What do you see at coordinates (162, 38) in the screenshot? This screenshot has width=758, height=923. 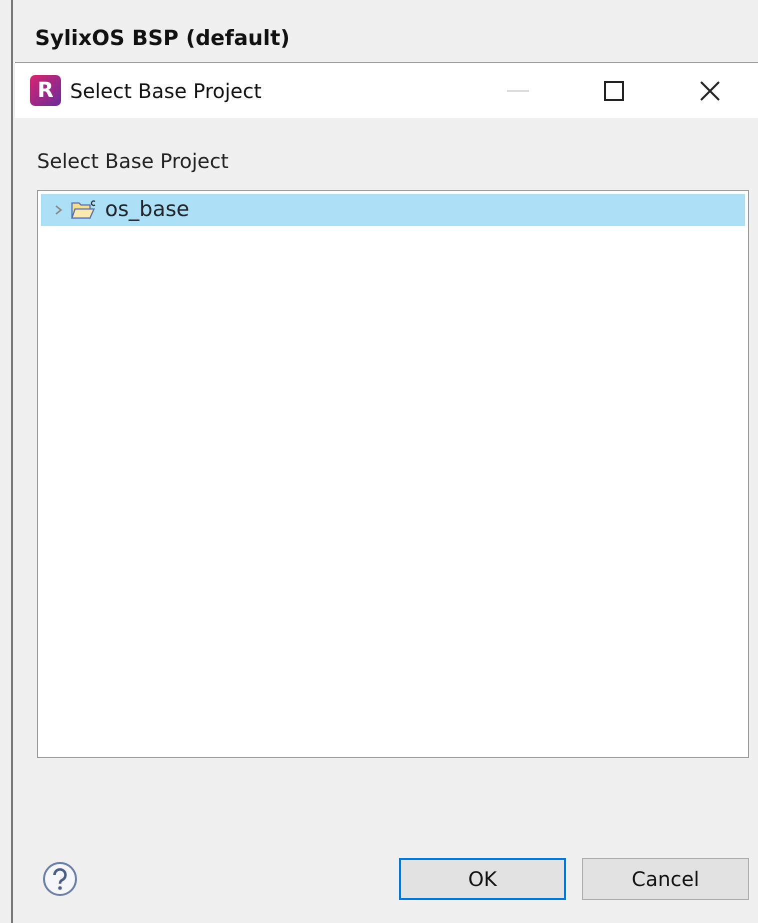 I see `window-title: SylixOS BSP (default)` at bounding box center [162, 38].